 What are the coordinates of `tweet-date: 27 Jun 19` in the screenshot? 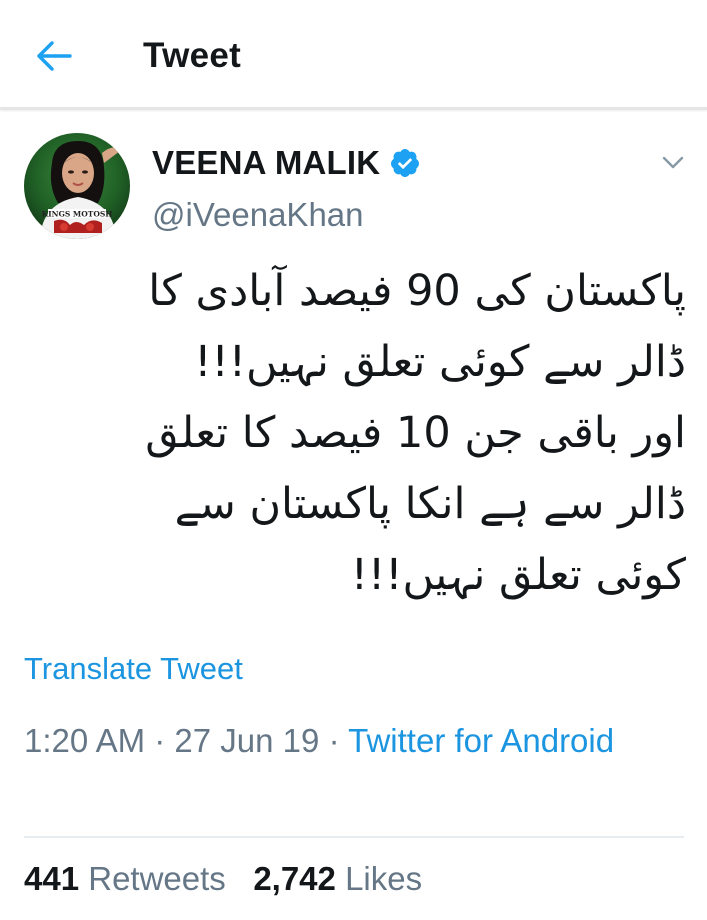 It's located at (247, 740).